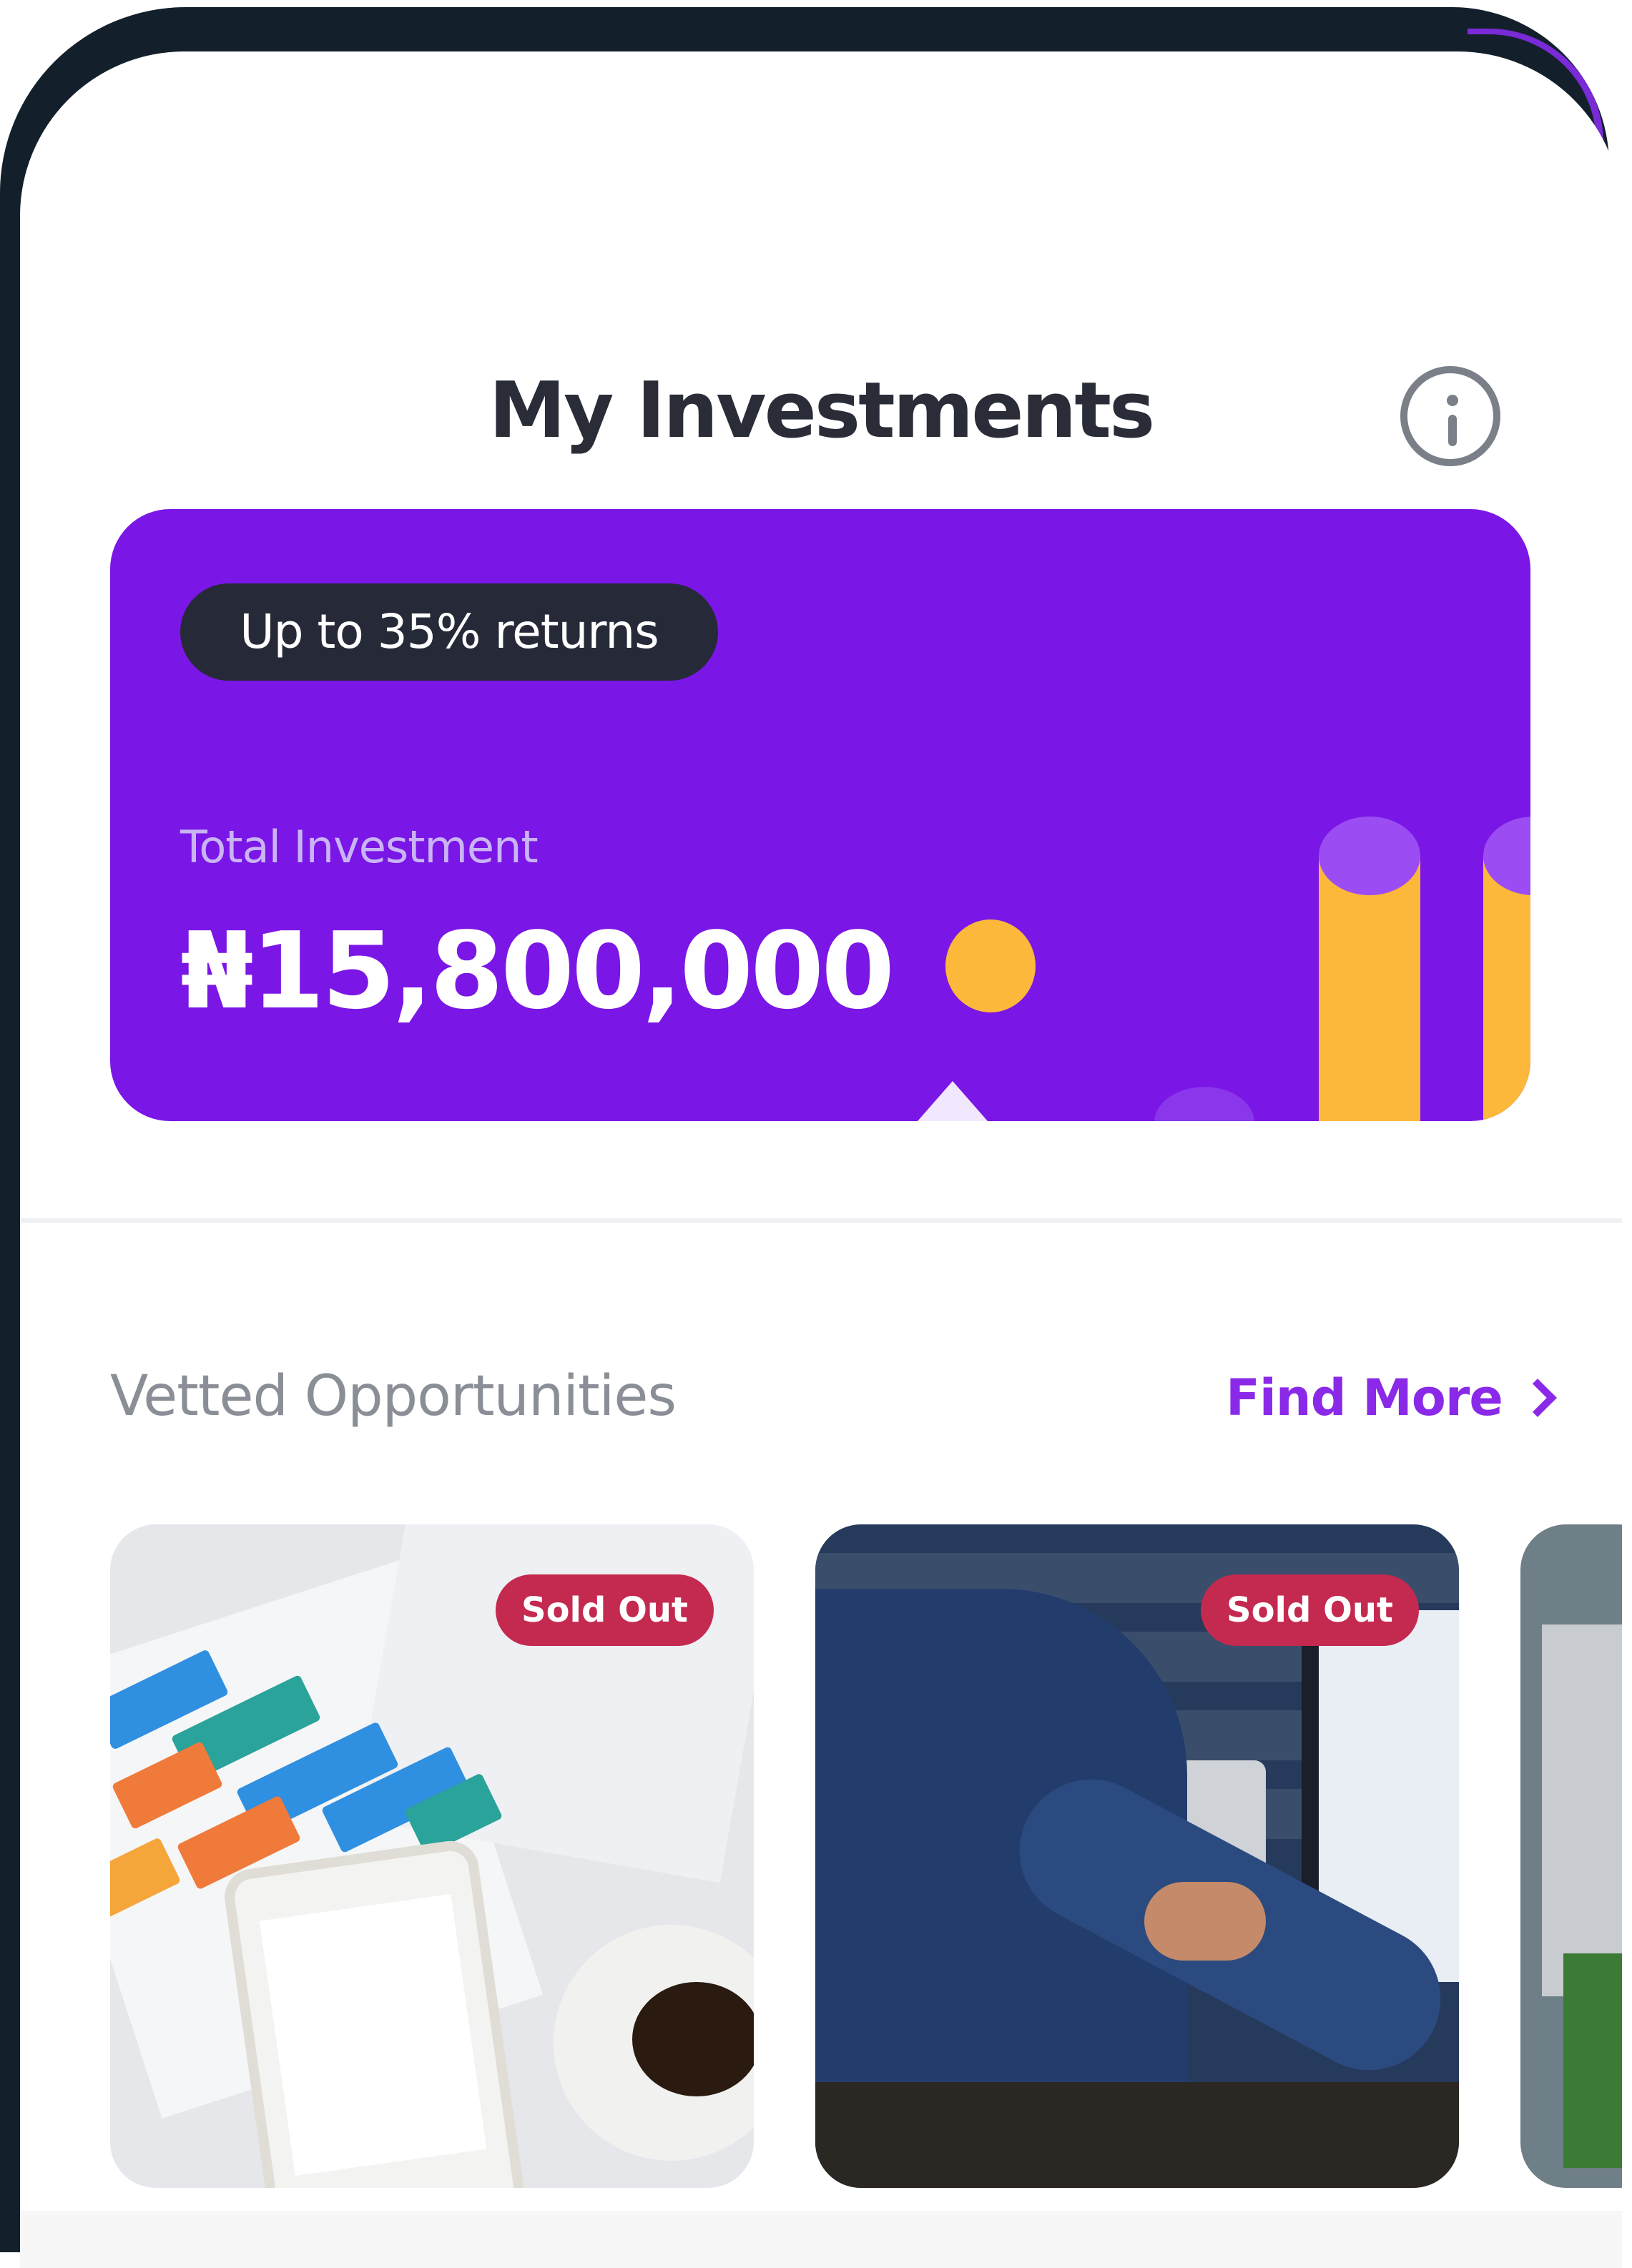  Describe the element at coordinates (1450, 416) in the screenshot. I see `info-button` at that location.